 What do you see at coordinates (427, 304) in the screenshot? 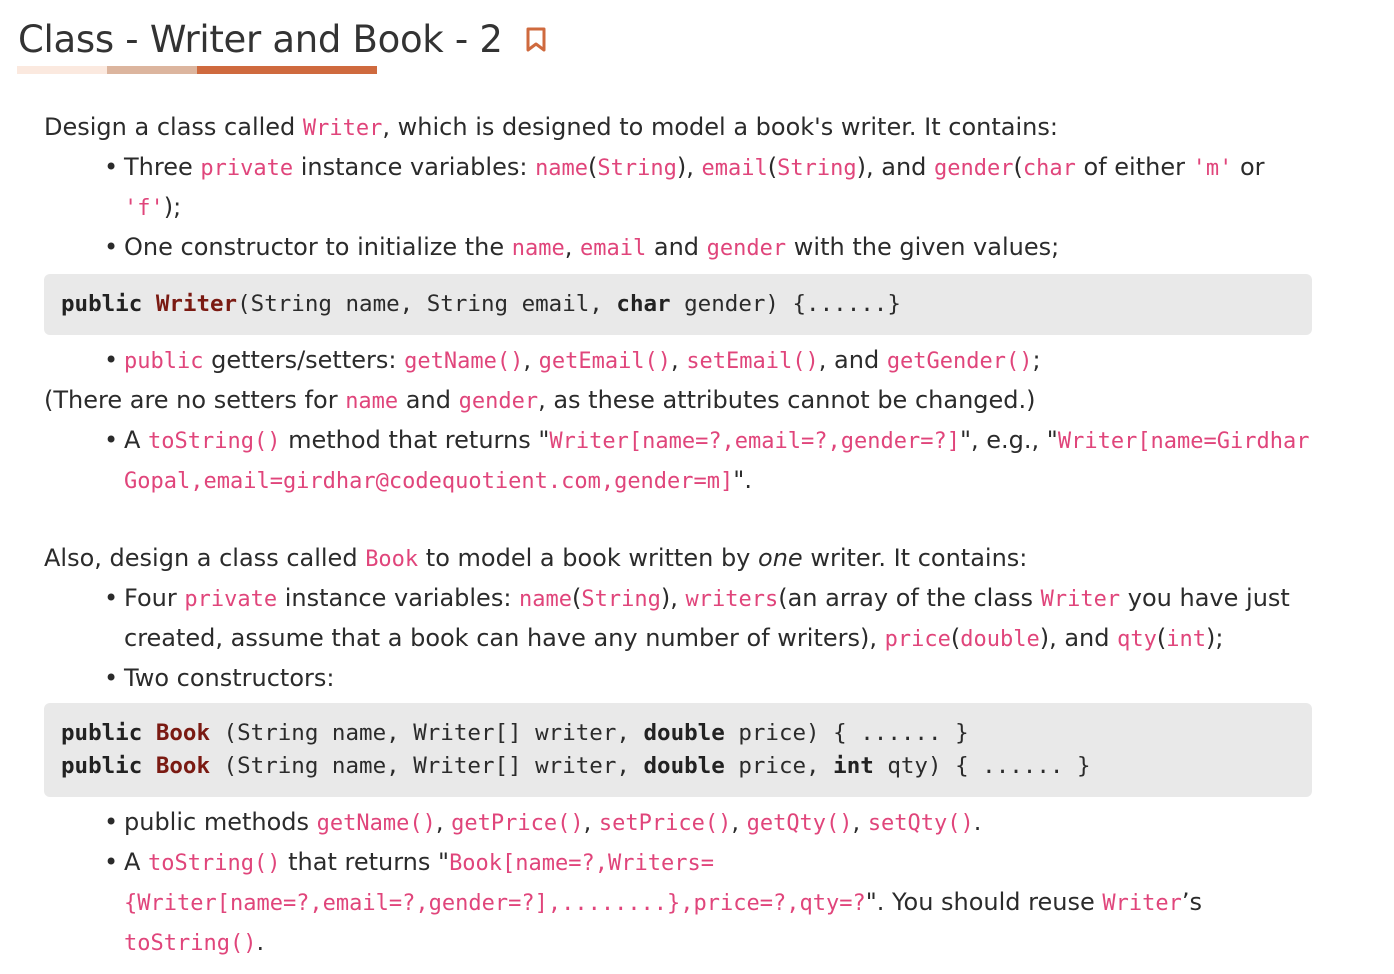
I see `code-text: (String name, String email,` at bounding box center [427, 304].